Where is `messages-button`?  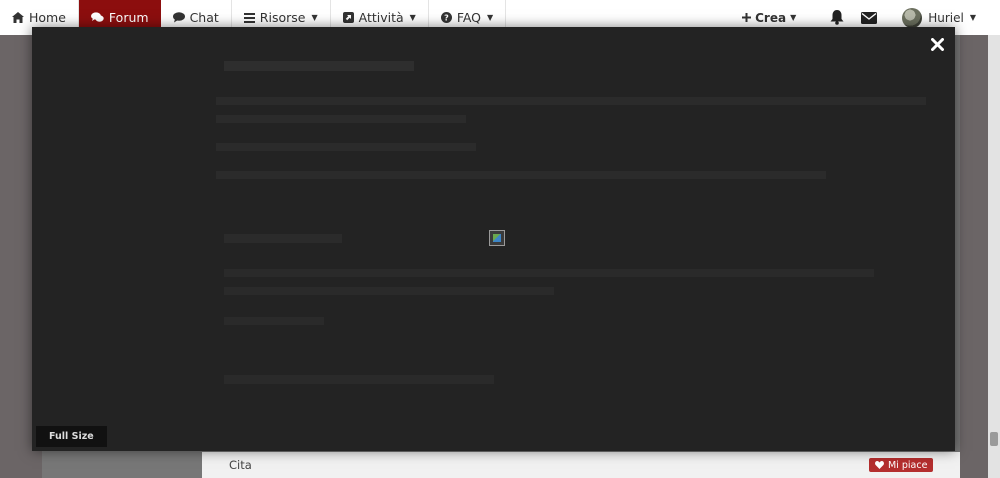
messages-button is located at coordinates (869, 17).